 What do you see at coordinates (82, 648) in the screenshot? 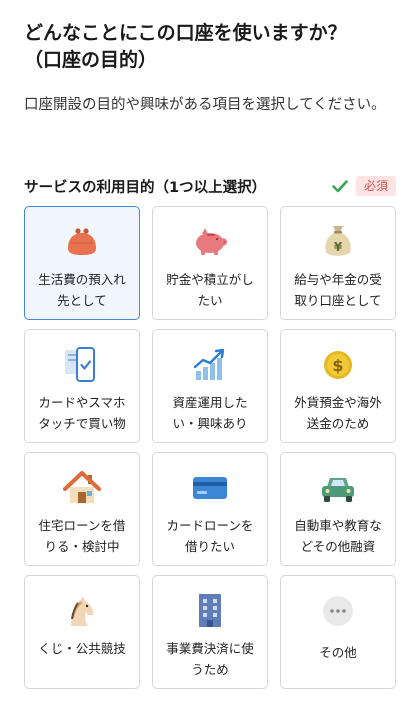
I see `option-label: くじ・公共競技` at bounding box center [82, 648].